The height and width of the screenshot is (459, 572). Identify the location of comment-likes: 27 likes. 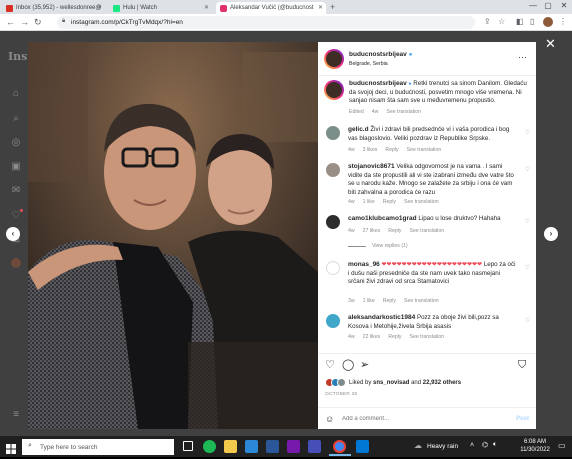
(372, 231).